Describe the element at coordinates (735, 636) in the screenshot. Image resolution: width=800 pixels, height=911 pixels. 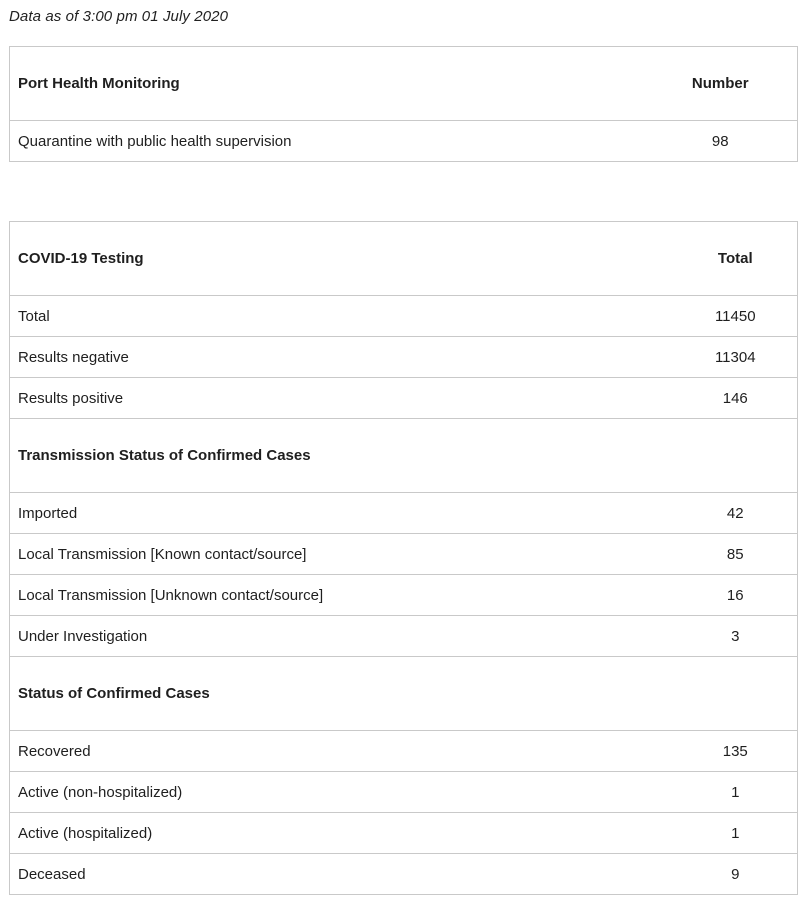
I see `row-value: 3` at that location.